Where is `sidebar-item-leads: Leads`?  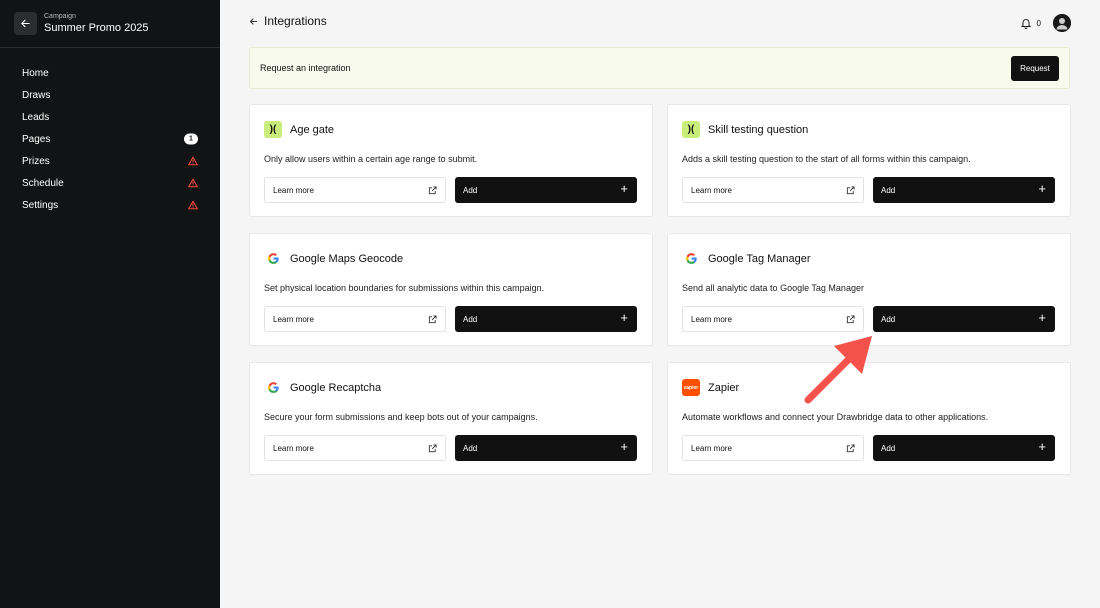 sidebar-item-leads: Leads is located at coordinates (110, 117).